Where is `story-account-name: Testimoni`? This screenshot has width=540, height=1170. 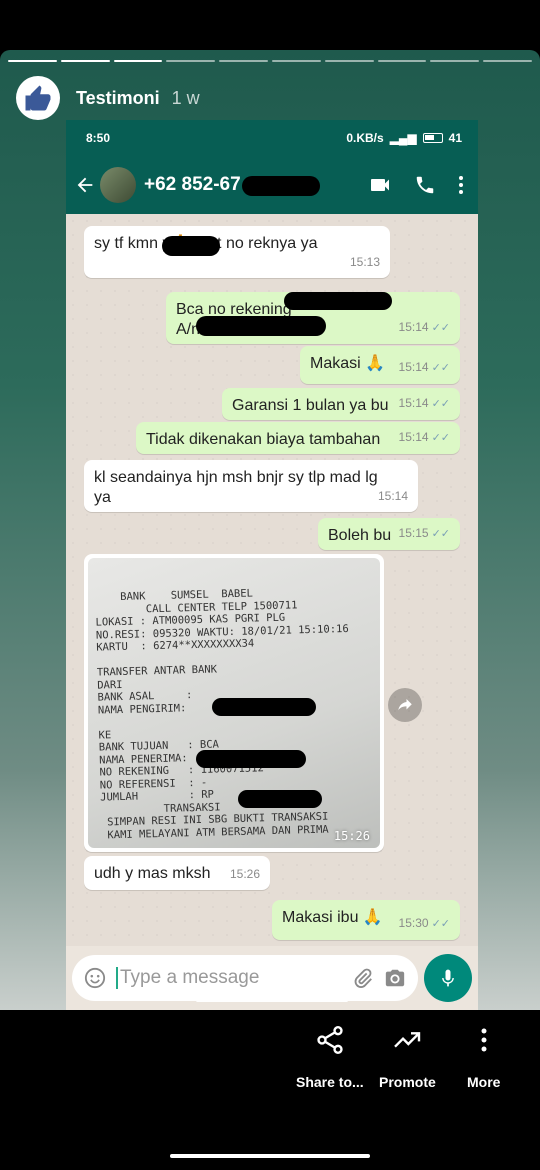
story-account-name: Testimoni is located at coordinates (118, 98).